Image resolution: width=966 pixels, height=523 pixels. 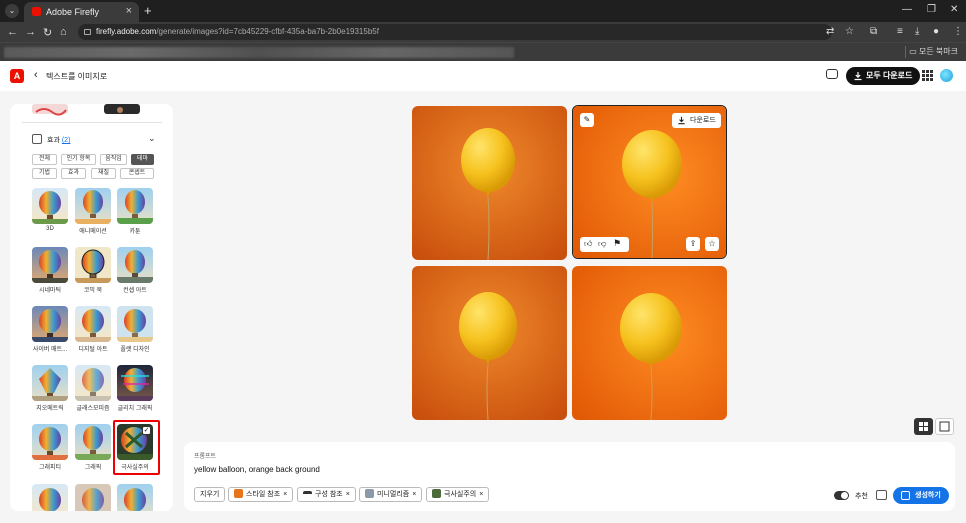 What do you see at coordinates (135, 206) in the screenshot?
I see `effect-tile-cartoon` at bounding box center [135, 206].